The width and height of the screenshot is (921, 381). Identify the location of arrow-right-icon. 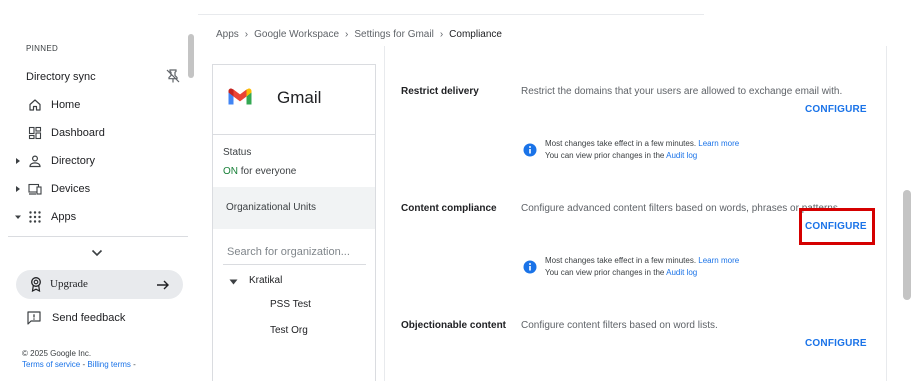
(163, 284).